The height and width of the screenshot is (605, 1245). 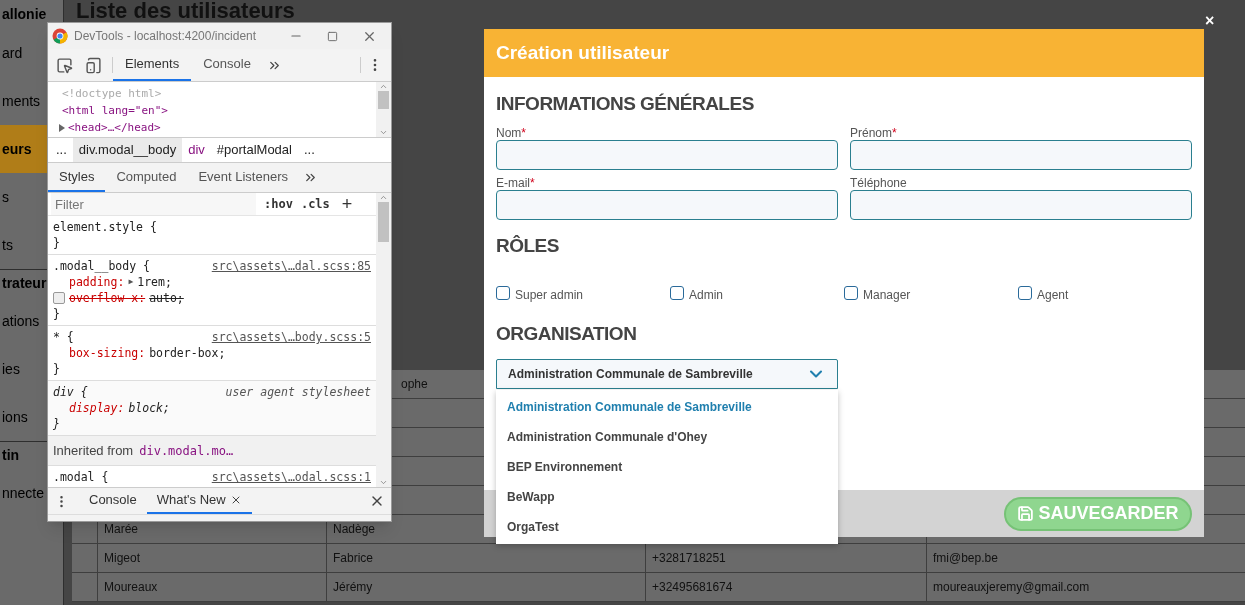 I want to click on panel-tab: Event Listeners, so click(x=243, y=177).